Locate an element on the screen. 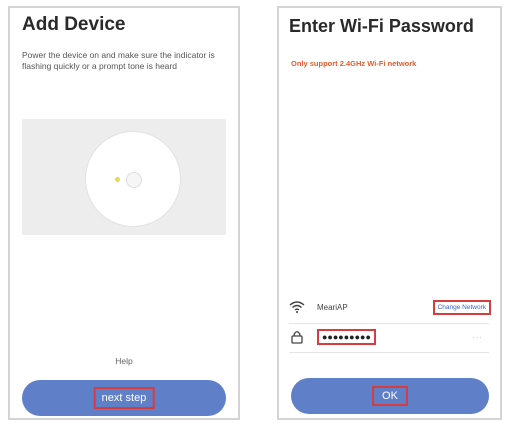  page-title: Add Device is located at coordinates (74, 24).